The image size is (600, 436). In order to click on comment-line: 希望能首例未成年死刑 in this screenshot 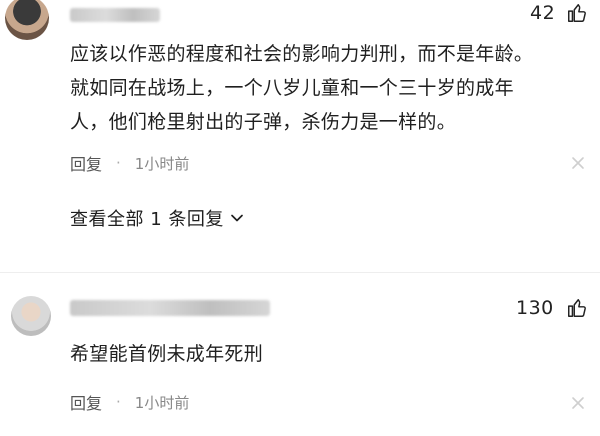, I will do `click(167, 354)`.